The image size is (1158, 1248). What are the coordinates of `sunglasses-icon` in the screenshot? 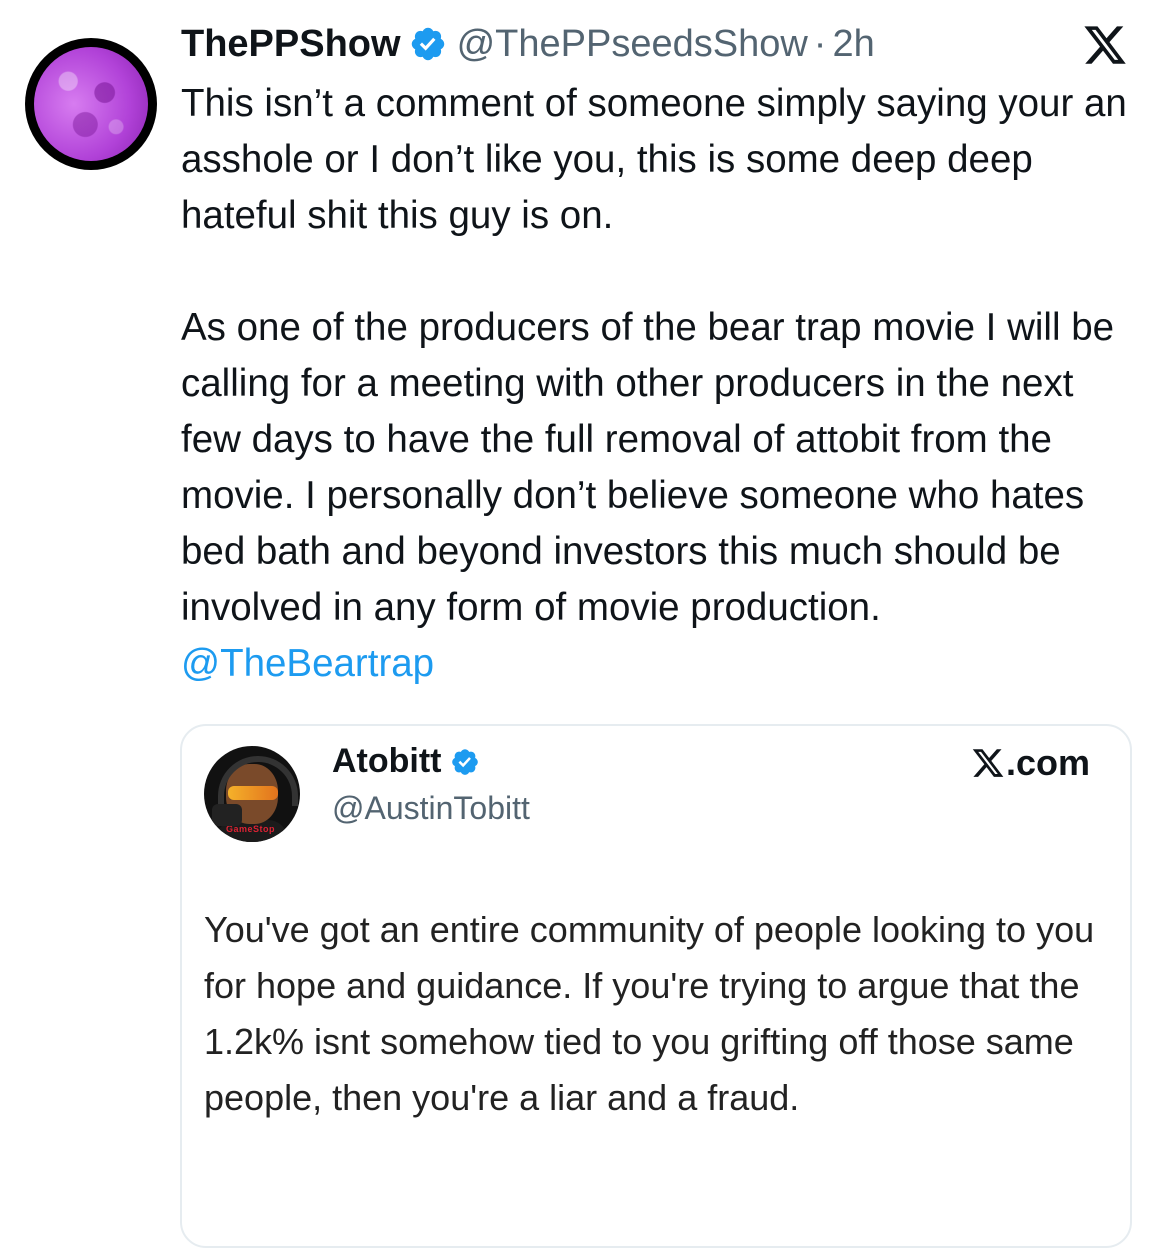 It's located at (253, 793).